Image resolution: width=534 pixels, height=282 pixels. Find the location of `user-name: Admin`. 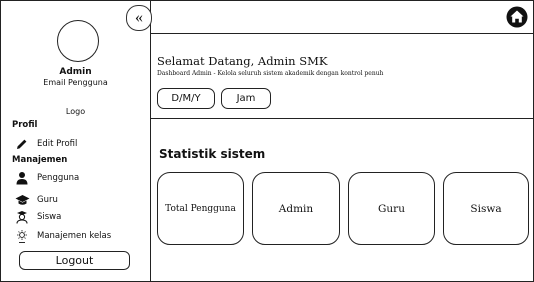

user-name: Admin is located at coordinates (75, 72).